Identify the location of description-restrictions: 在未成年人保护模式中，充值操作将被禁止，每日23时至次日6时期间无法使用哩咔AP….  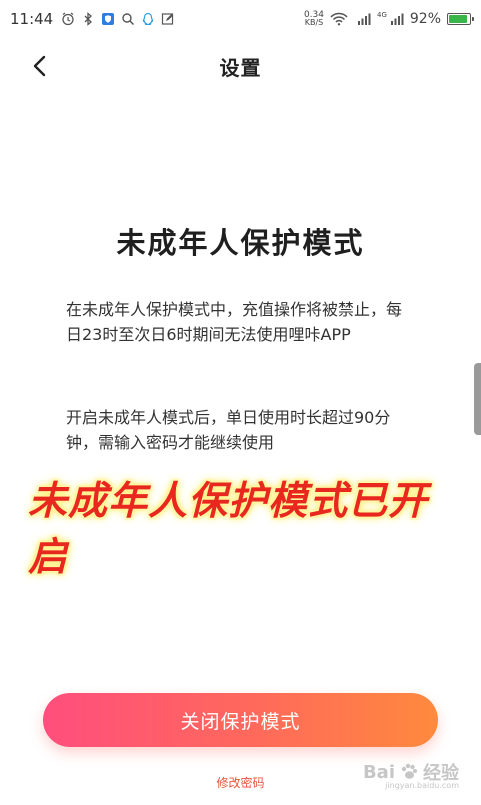
(234, 322).